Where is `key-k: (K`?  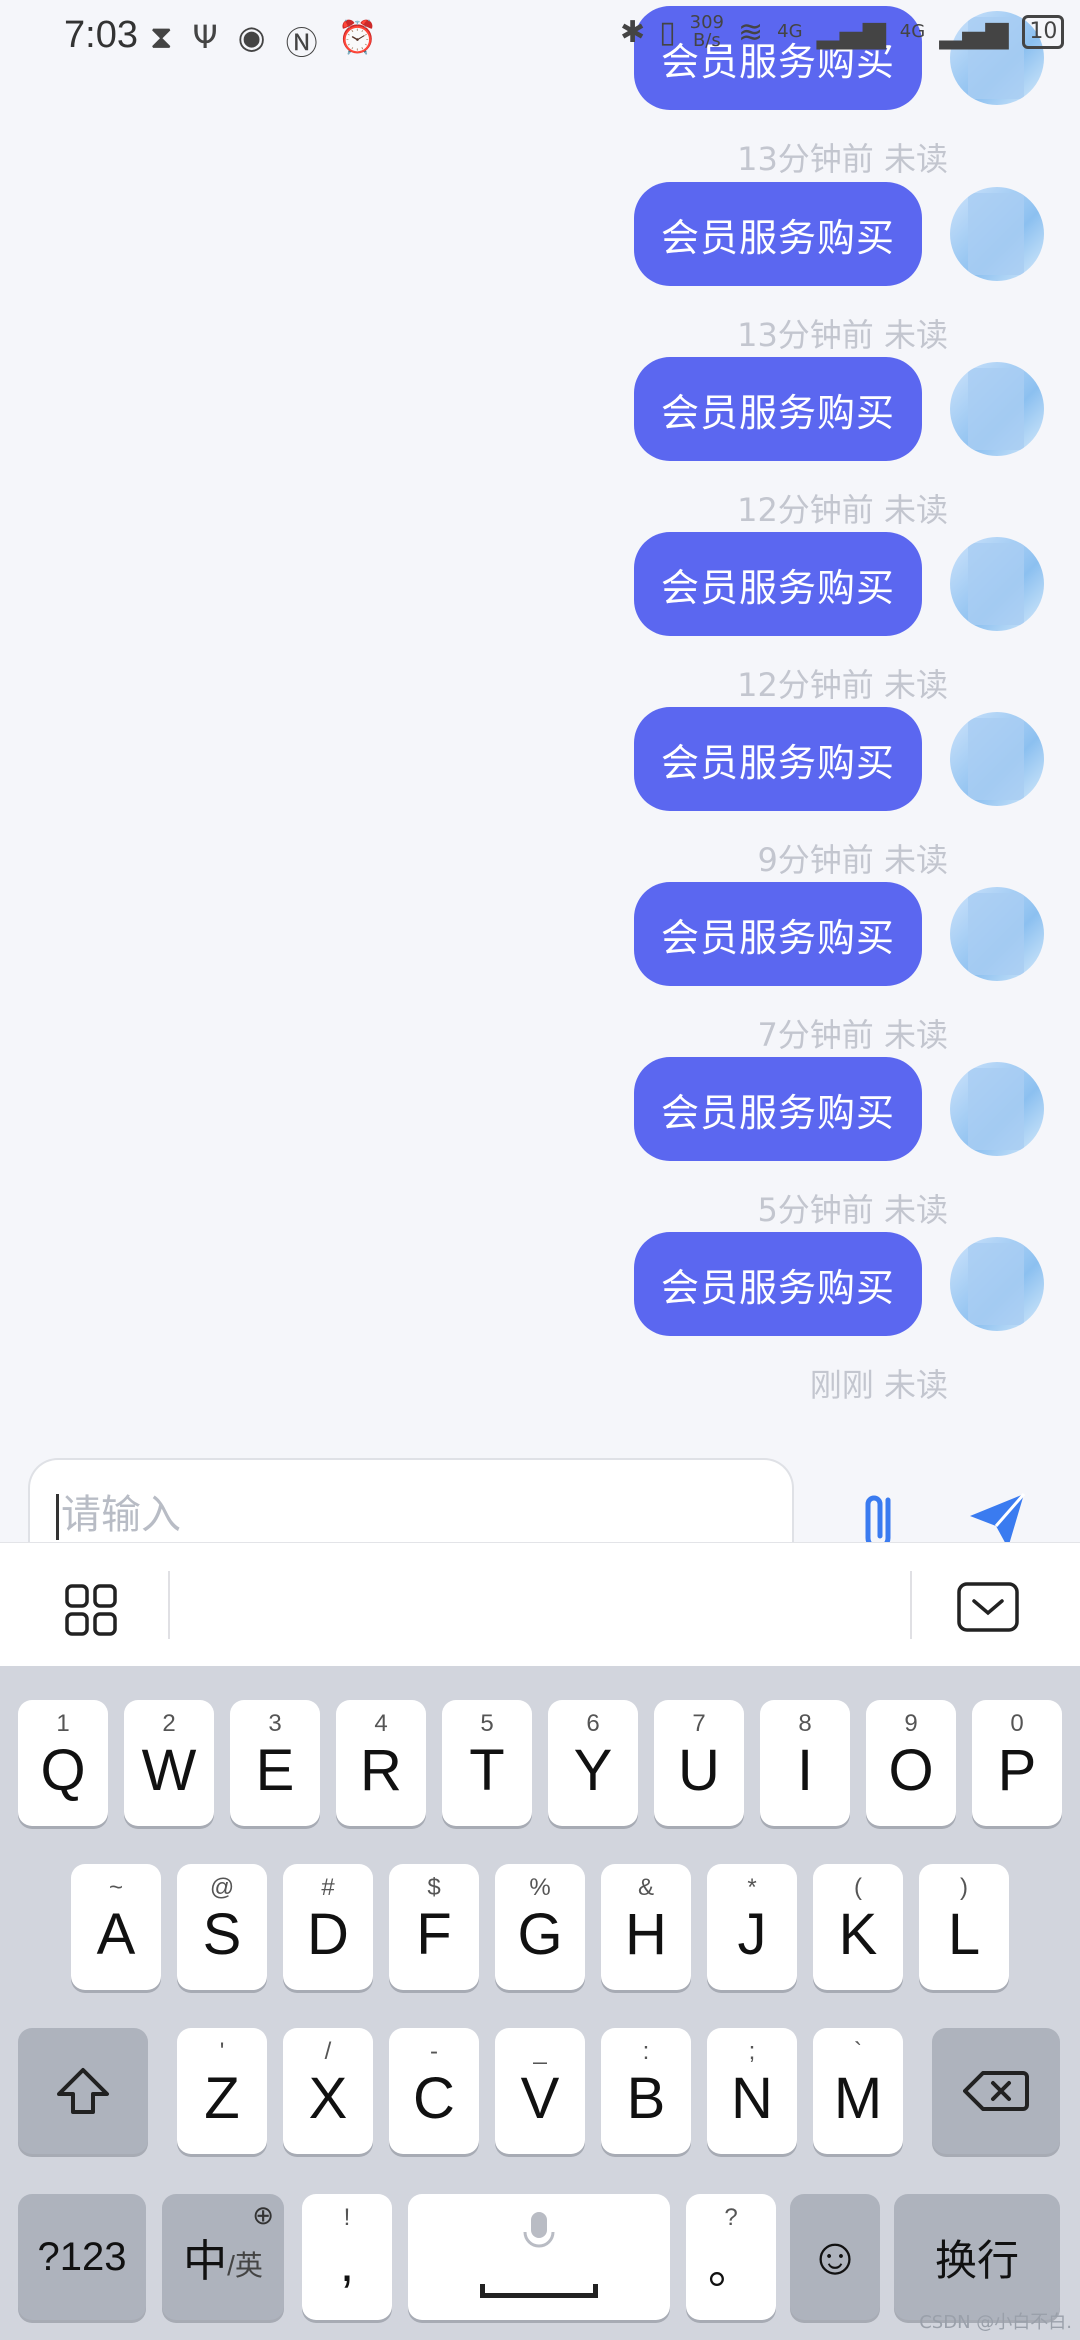
key-k: (K is located at coordinates (858, 1927).